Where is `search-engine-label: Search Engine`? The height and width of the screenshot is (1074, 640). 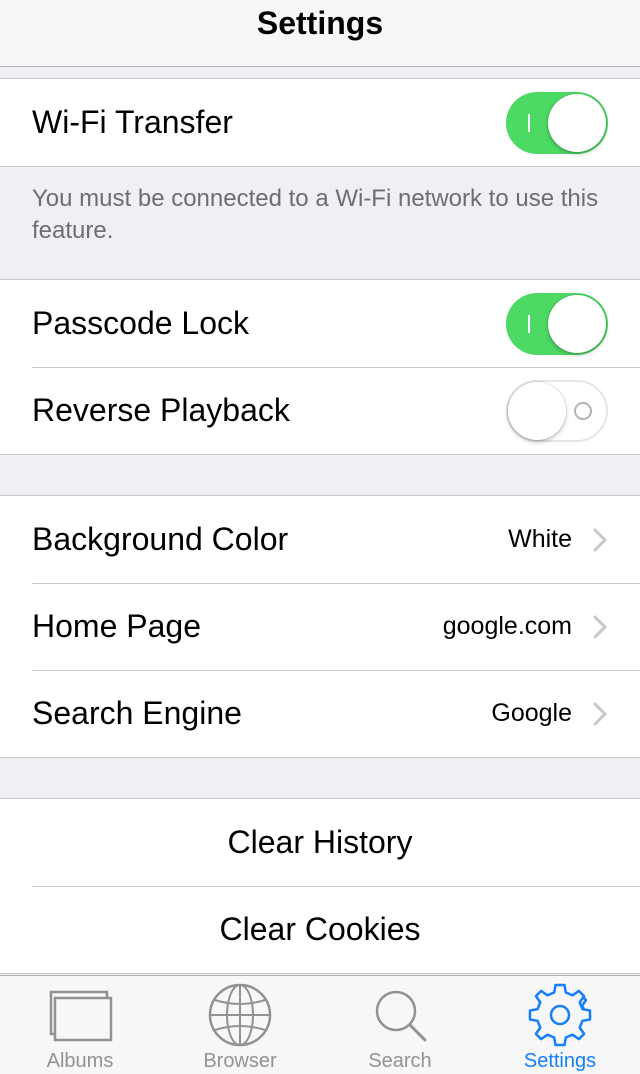 search-engine-label: Search Engine is located at coordinates (137, 713).